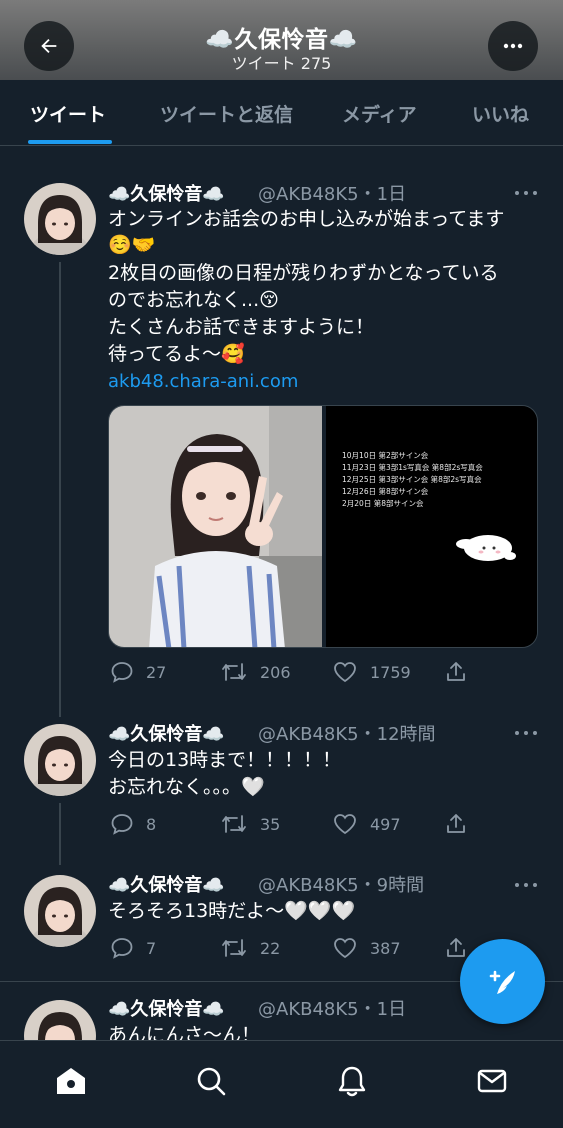 This screenshot has width=563, height=1128. I want to click on like-button: 497, so click(366, 824).